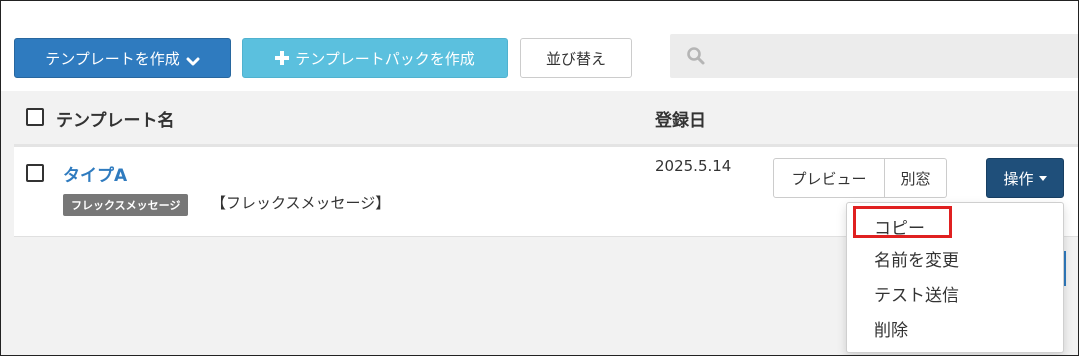  I want to click on template-title-link: タイプA, so click(95, 173).